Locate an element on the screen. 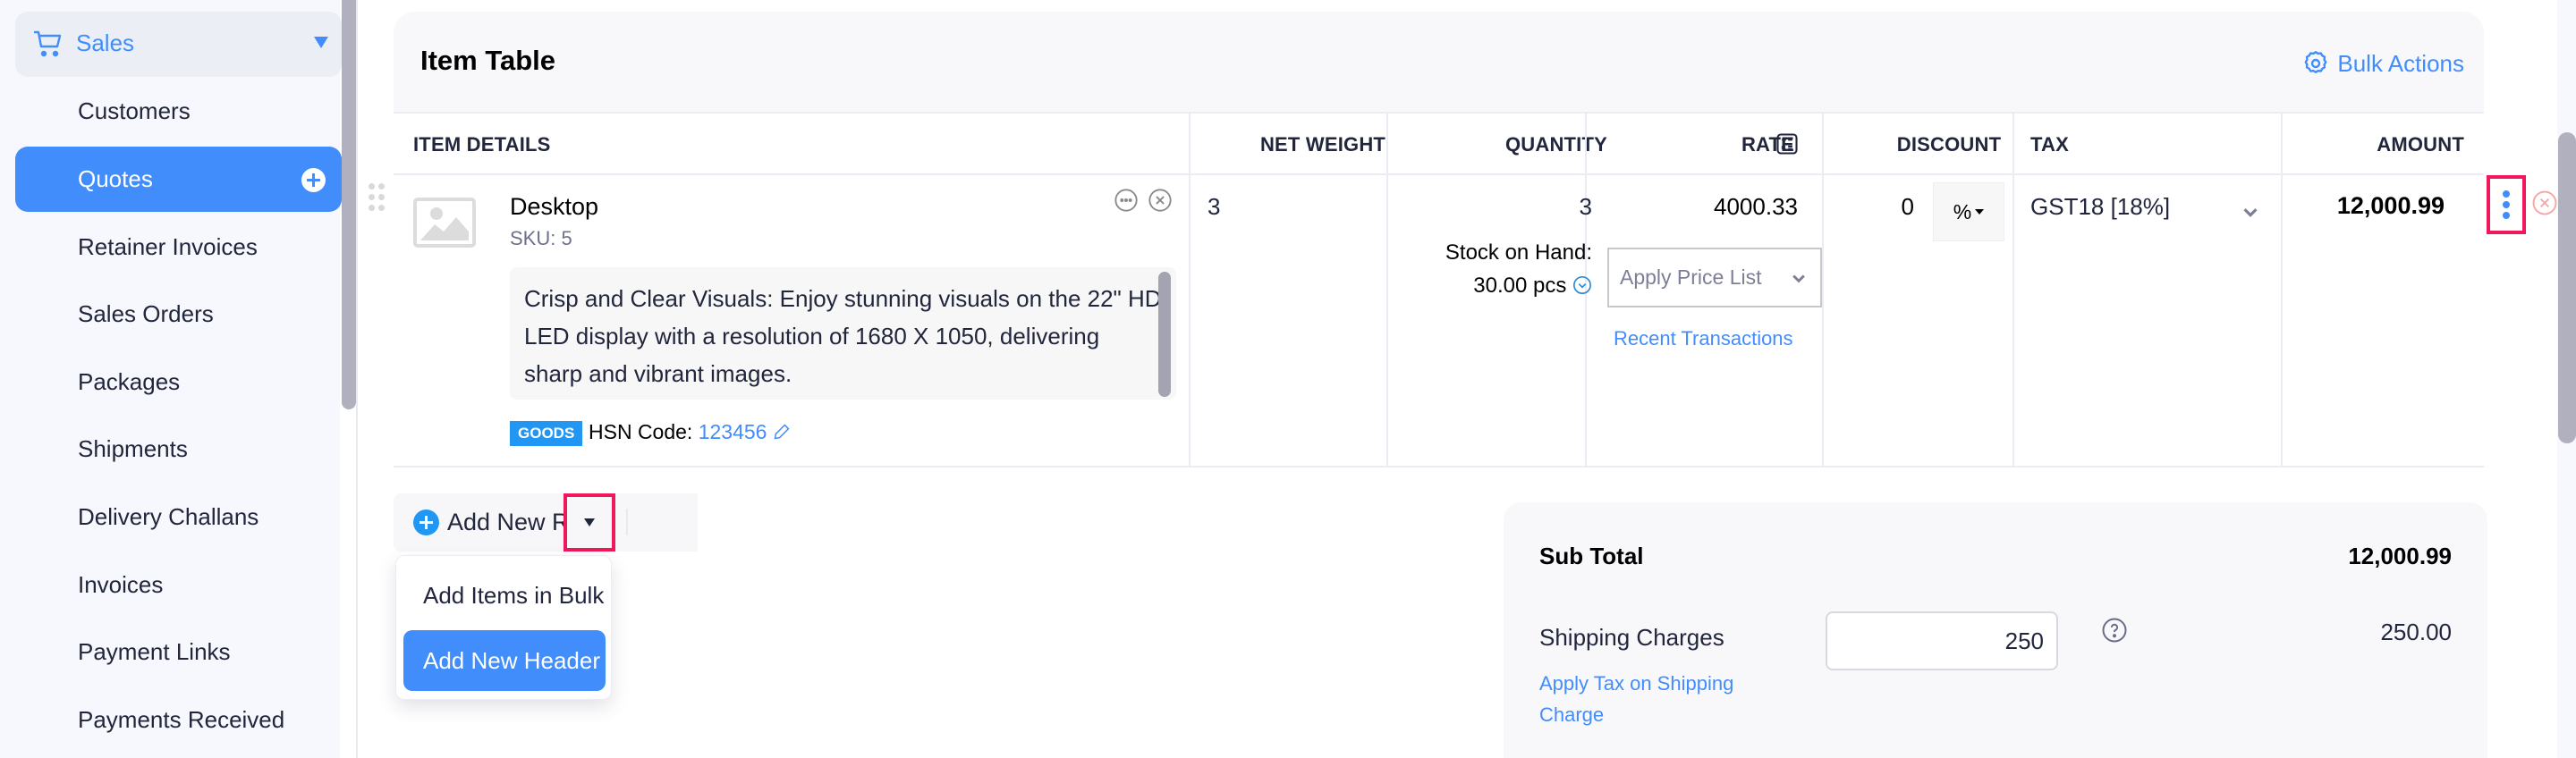 This screenshot has width=2576, height=758. more-options-icon is located at coordinates (1126, 200).